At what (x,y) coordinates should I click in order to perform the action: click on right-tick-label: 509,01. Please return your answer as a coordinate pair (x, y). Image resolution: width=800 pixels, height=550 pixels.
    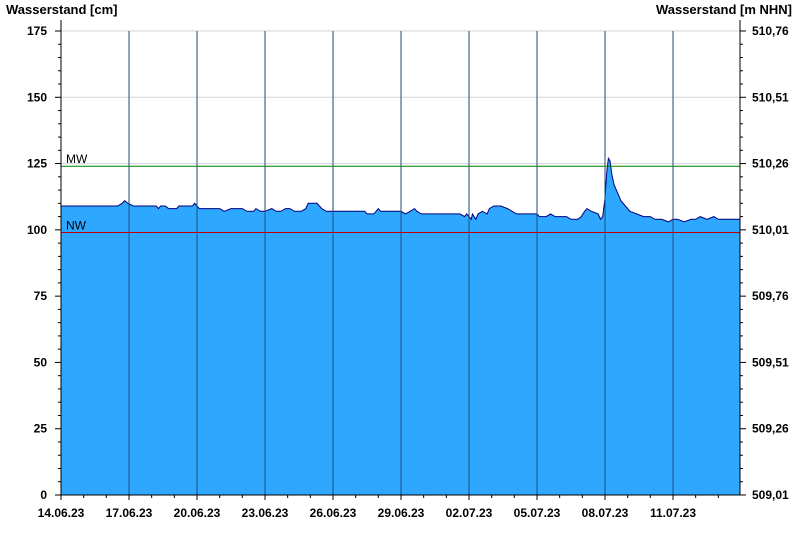
    Looking at the image, I should click on (770, 495).